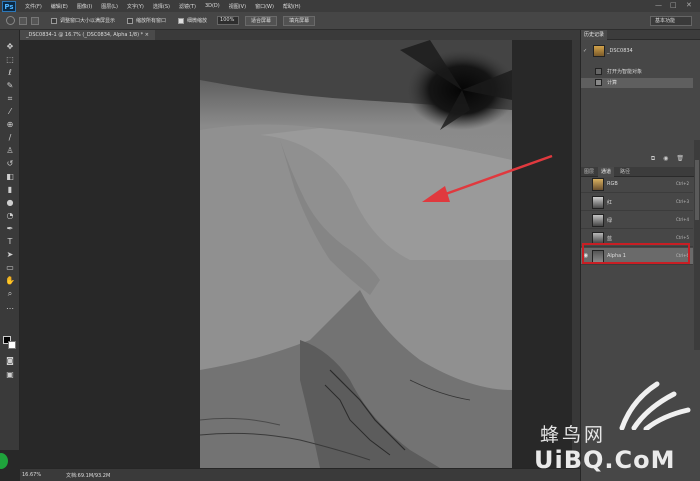 The image size is (700, 481). I want to click on zoom-in-icon, so click(23, 20).